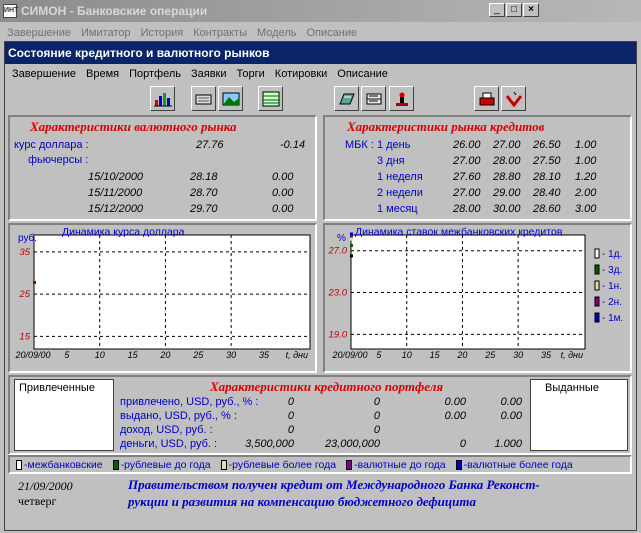 This screenshot has width=641, height=533. What do you see at coordinates (162, 33) in the screenshot?
I see `outer-menu-history: История` at bounding box center [162, 33].